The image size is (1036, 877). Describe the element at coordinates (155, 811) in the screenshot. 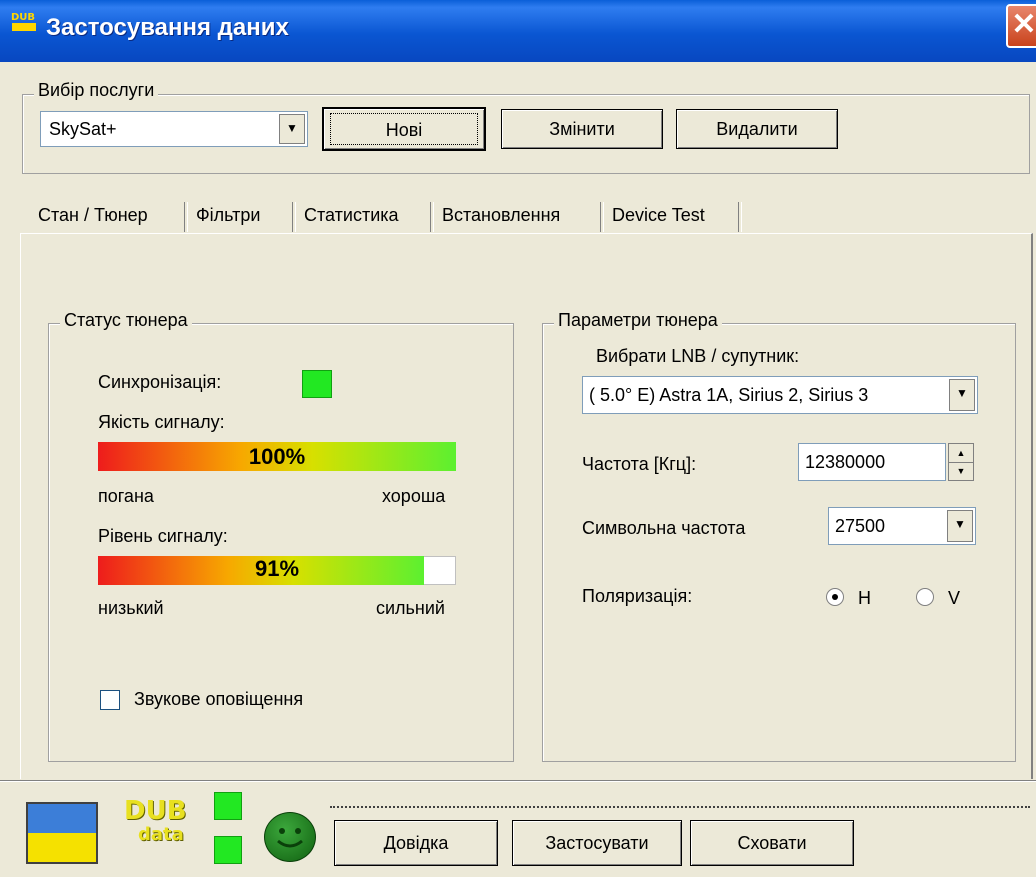

I see `logo-text-top: DUB` at that location.